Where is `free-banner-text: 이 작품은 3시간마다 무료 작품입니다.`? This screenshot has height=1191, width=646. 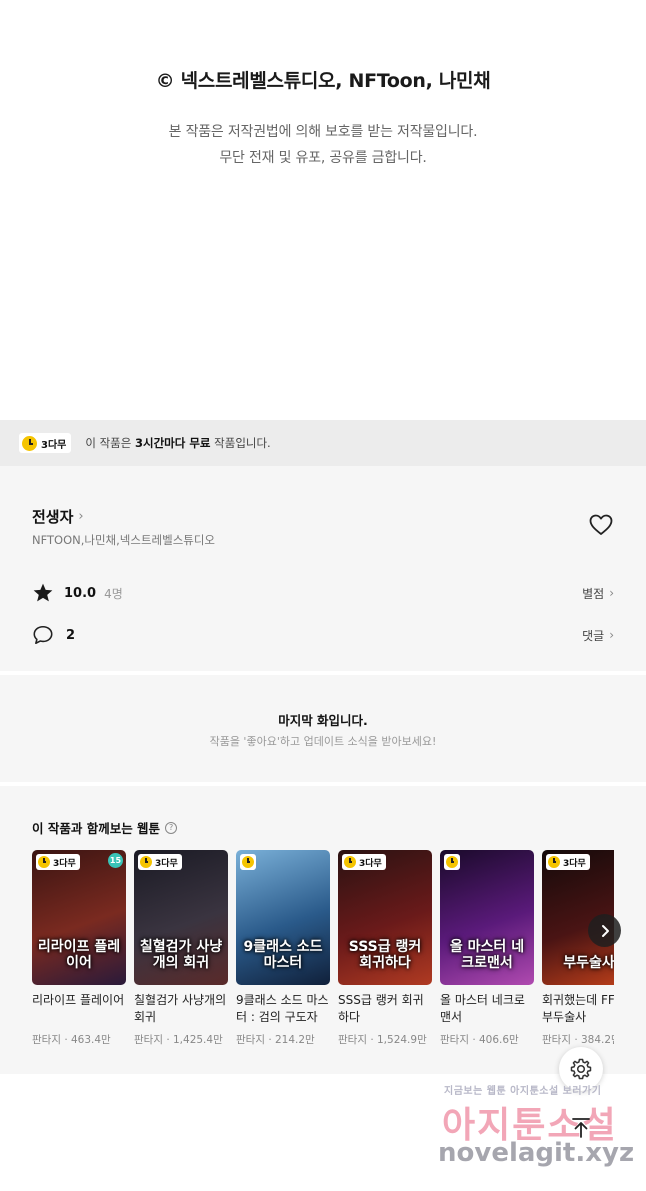
free-banner-text: 이 작품은 3시간마다 무료 작품입니다. is located at coordinates (177, 443).